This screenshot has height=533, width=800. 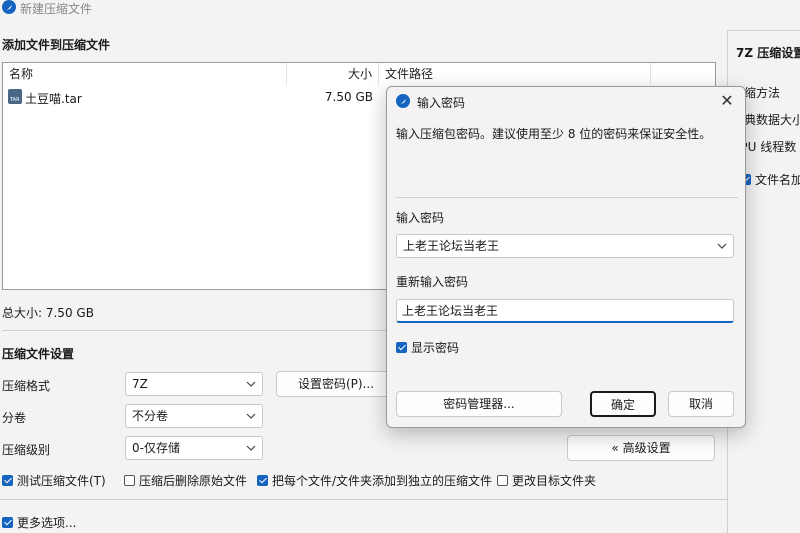 What do you see at coordinates (623, 404) in the screenshot?
I see `ok-button: 确定` at bounding box center [623, 404].